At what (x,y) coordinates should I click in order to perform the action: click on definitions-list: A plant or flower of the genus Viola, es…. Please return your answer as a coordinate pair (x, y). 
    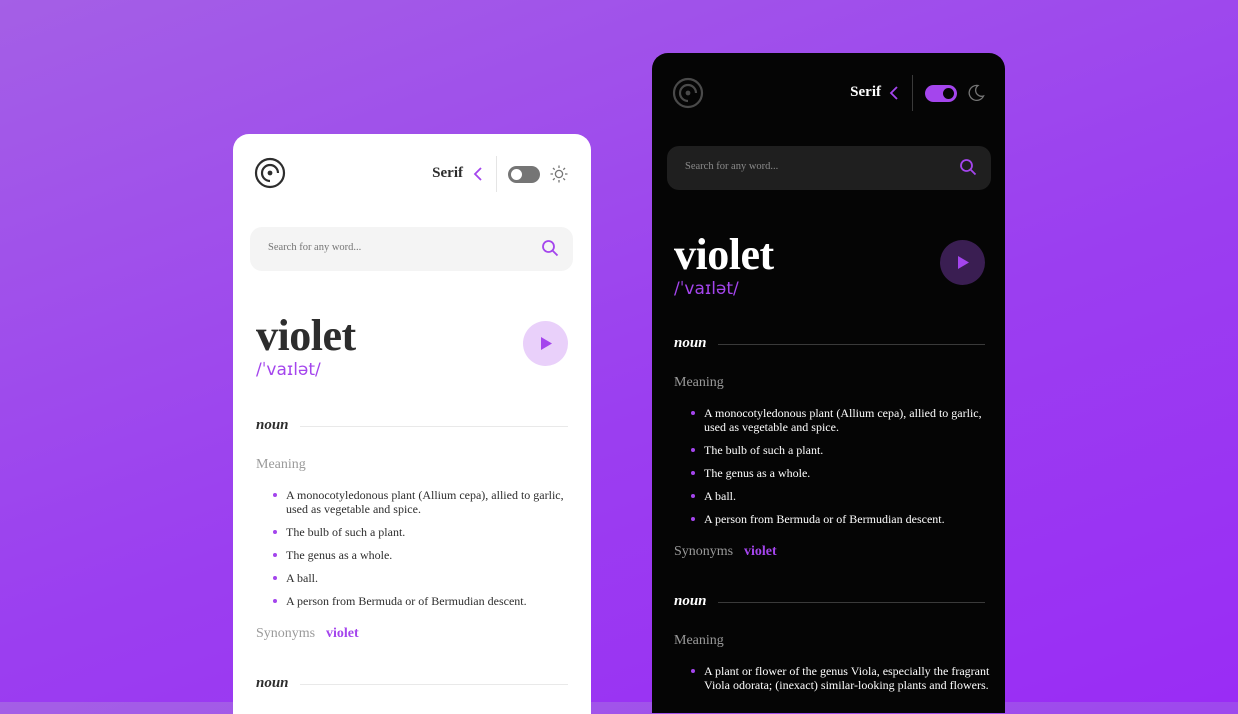
    Looking at the image, I should click on (833, 682).